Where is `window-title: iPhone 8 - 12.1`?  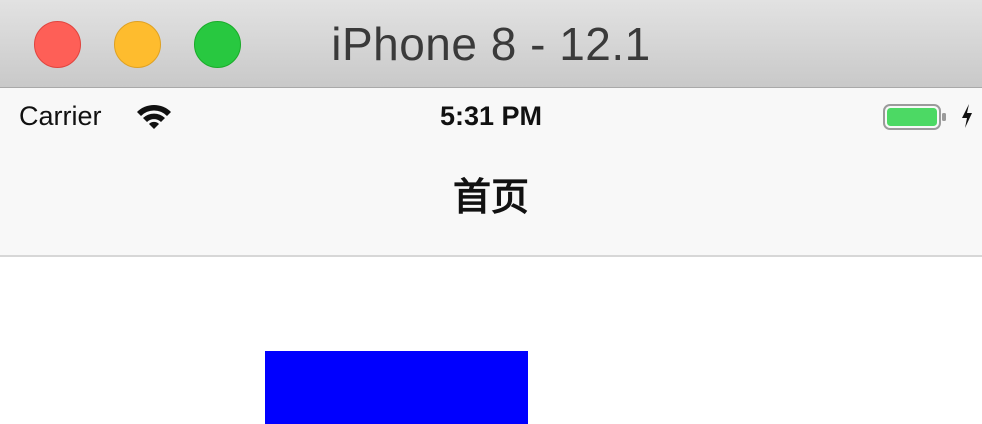 window-title: iPhone 8 - 12.1 is located at coordinates (491, 44).